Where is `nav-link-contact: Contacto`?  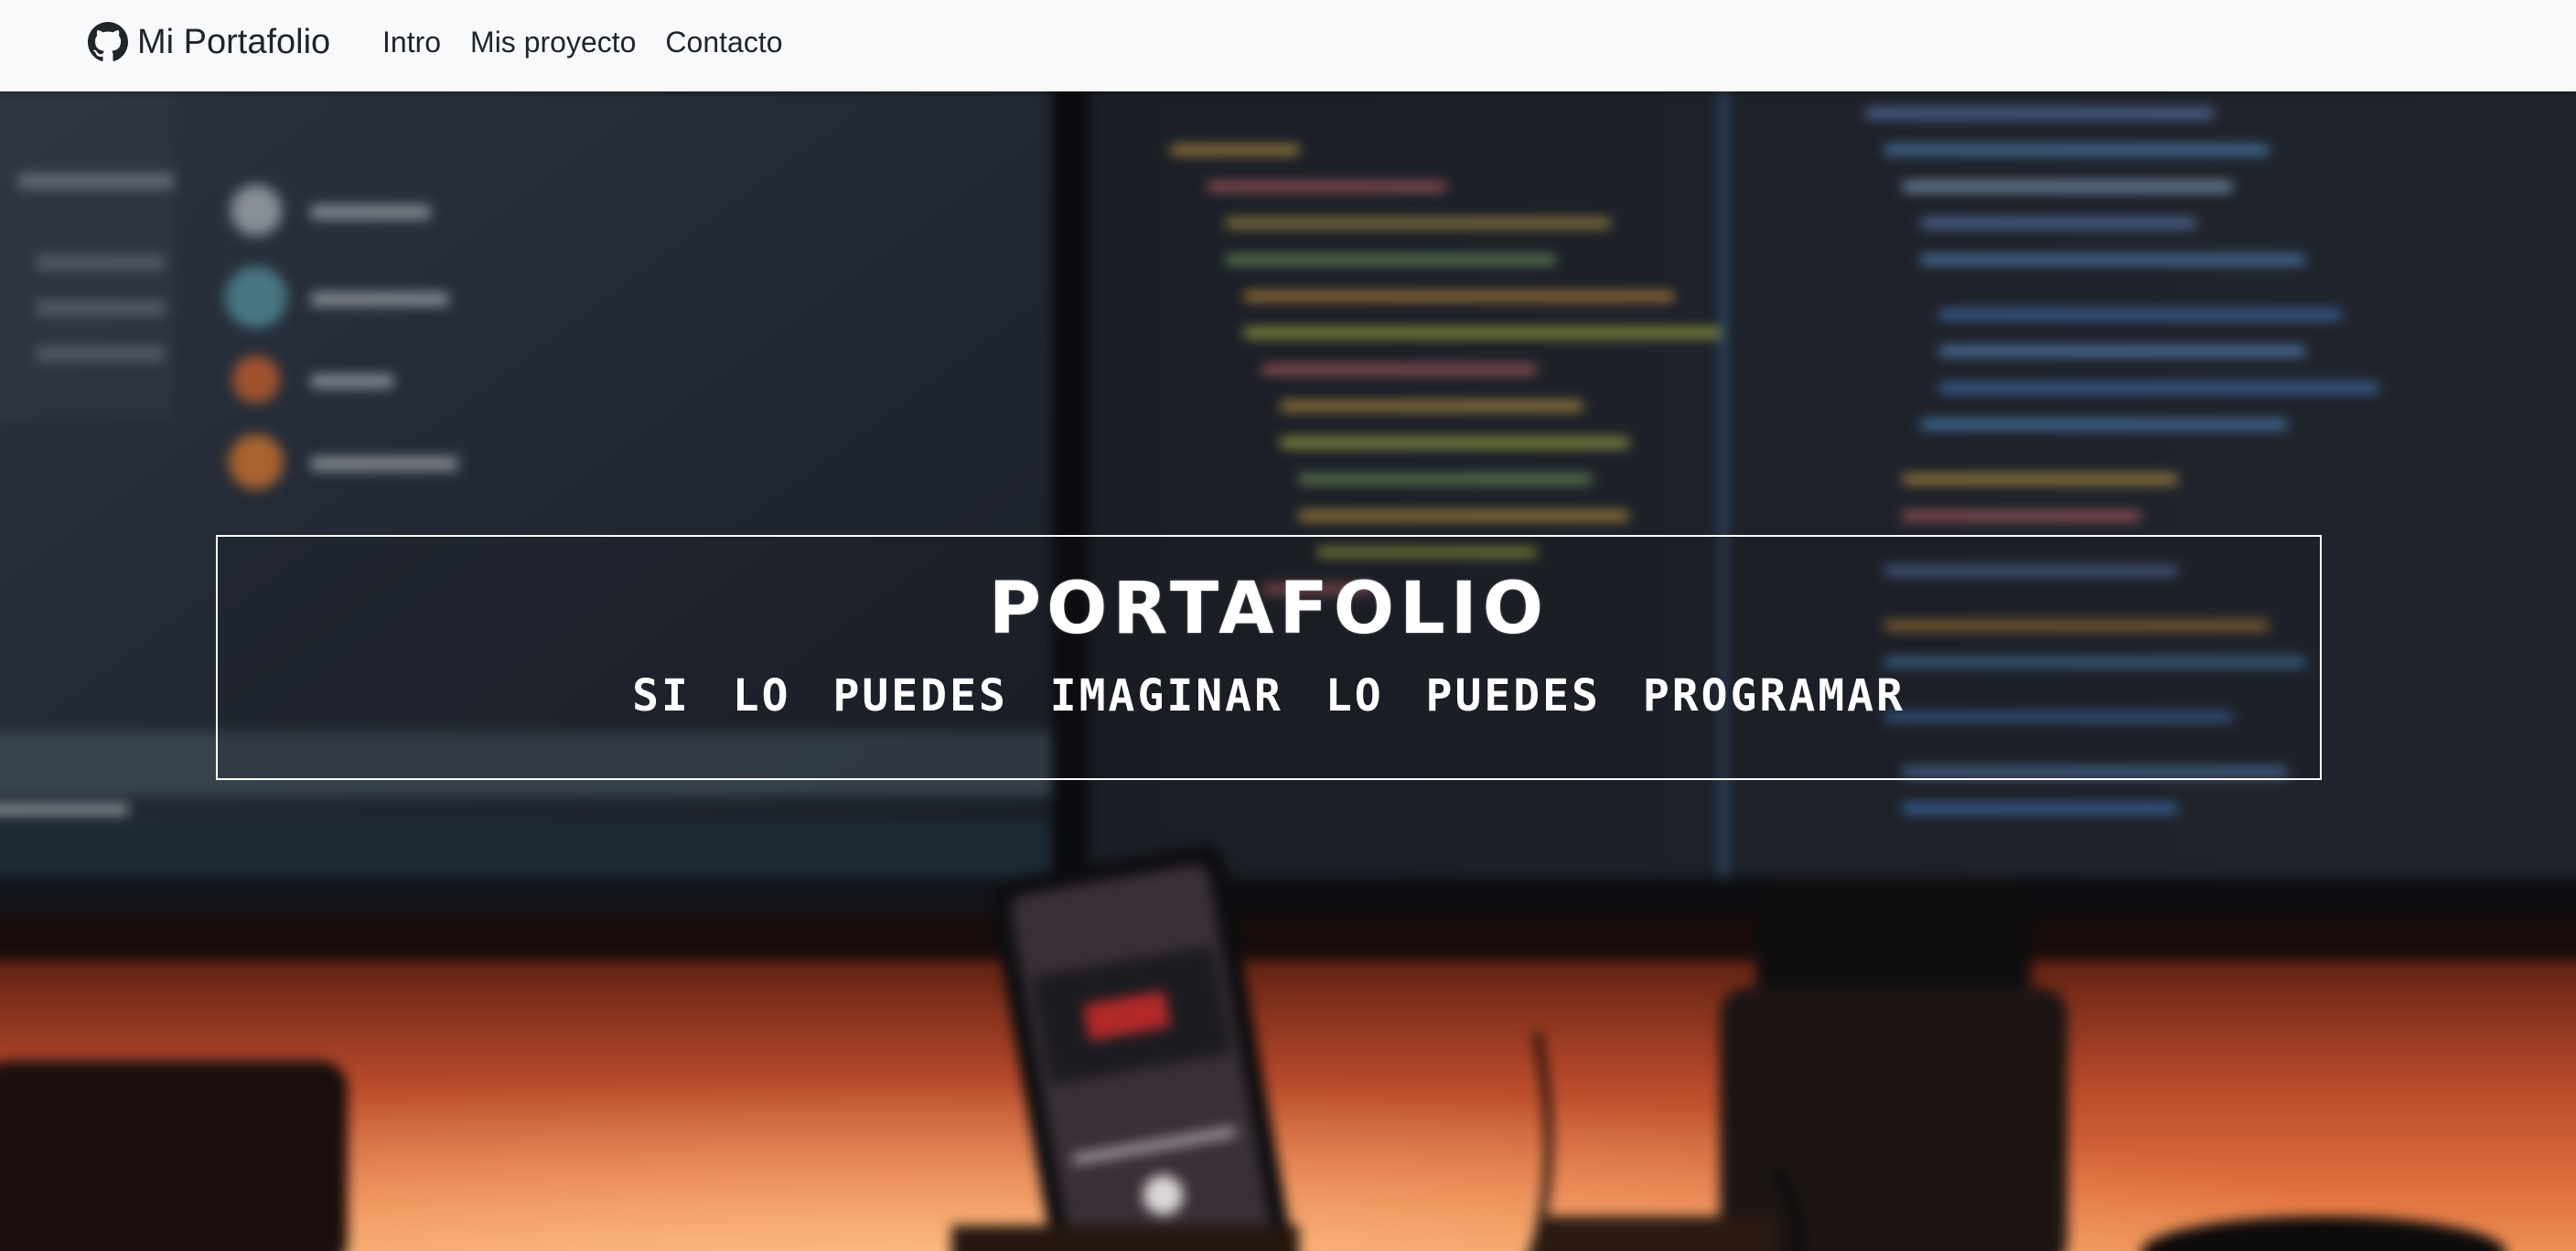
nav-link-contact: Contacto is located at coordinates (724, 43).